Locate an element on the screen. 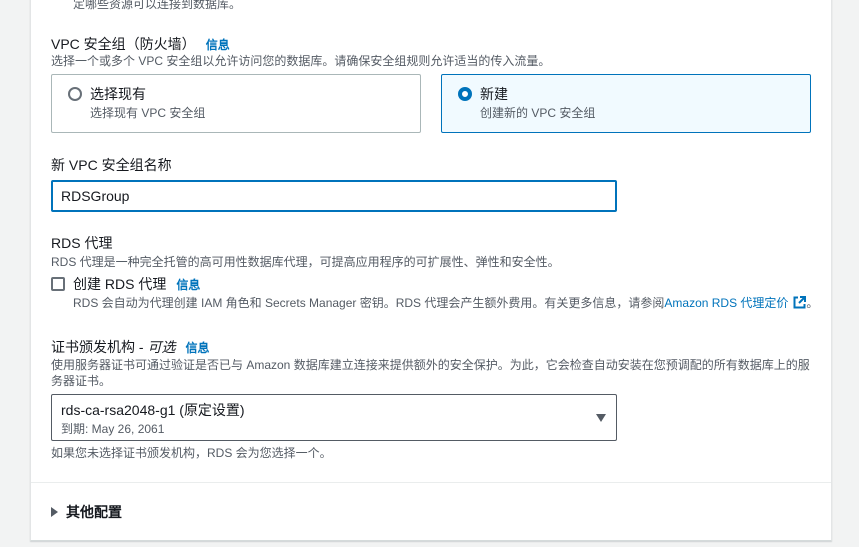 The width and height of the screenshot is (859, 547). cert-authority-info-link: 信息 is located at coordinates (197, 348).